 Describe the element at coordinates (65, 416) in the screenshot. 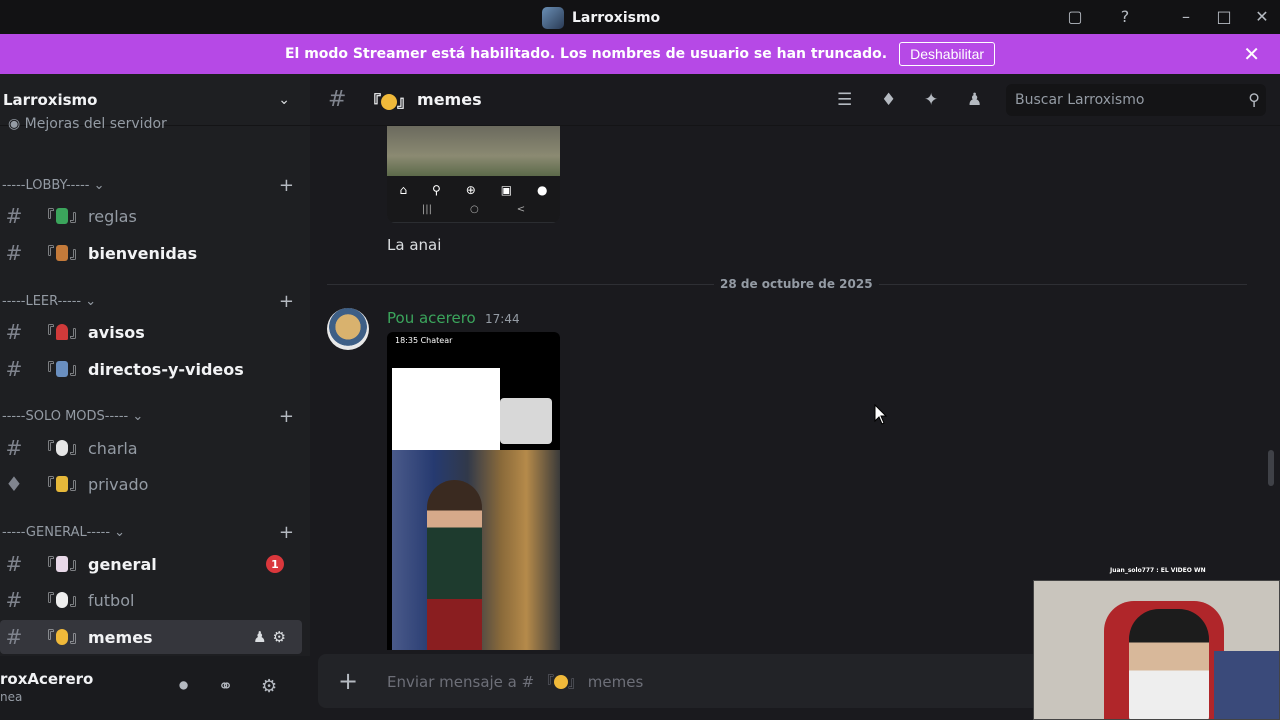

I see `category-label: -----SOLO MODS-----` at that location.